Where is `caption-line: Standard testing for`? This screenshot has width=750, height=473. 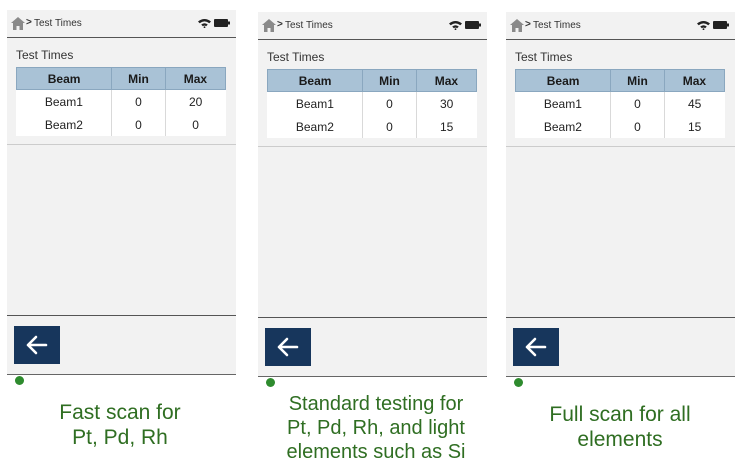 caption-line: Standard testing for is located at coordinates (376, 404).